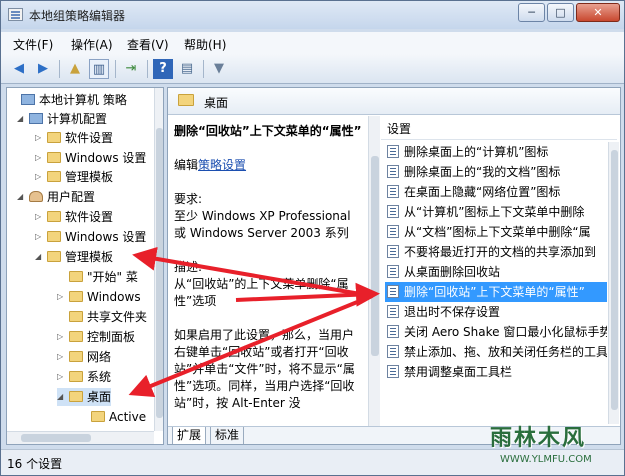 This screenshot has width=625, height=476. Describe the element at coordinates (496, 232) in the screenshot. I see `list-item: 从“文档”图标上下文菜单中删除“属` at that location.